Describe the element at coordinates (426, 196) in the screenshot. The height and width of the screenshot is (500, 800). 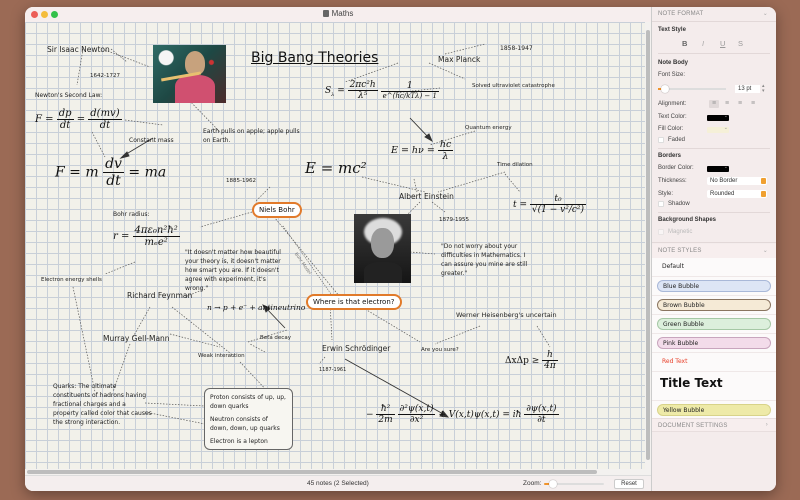
I see `note-albert-einstein: Albert Einstein` at that location.